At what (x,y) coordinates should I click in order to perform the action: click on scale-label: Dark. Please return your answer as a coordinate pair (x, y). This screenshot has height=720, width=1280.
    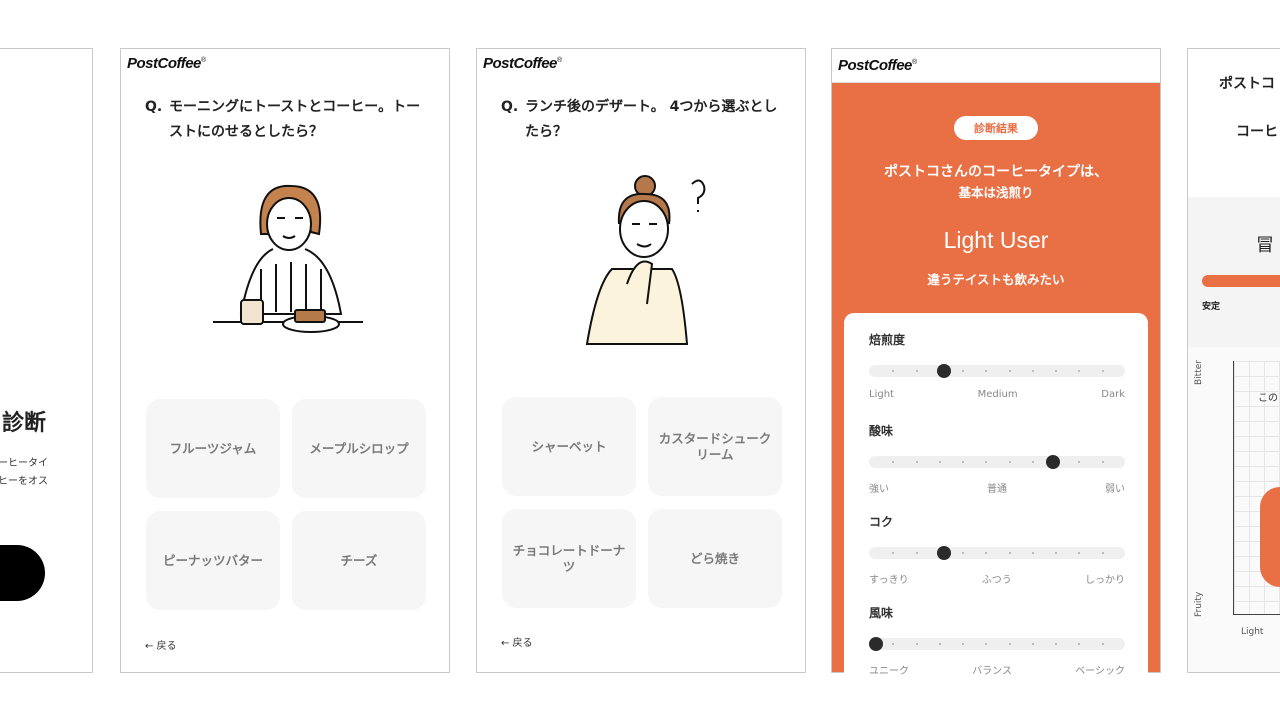
    Looking at the image, I should click on (1113, 394).